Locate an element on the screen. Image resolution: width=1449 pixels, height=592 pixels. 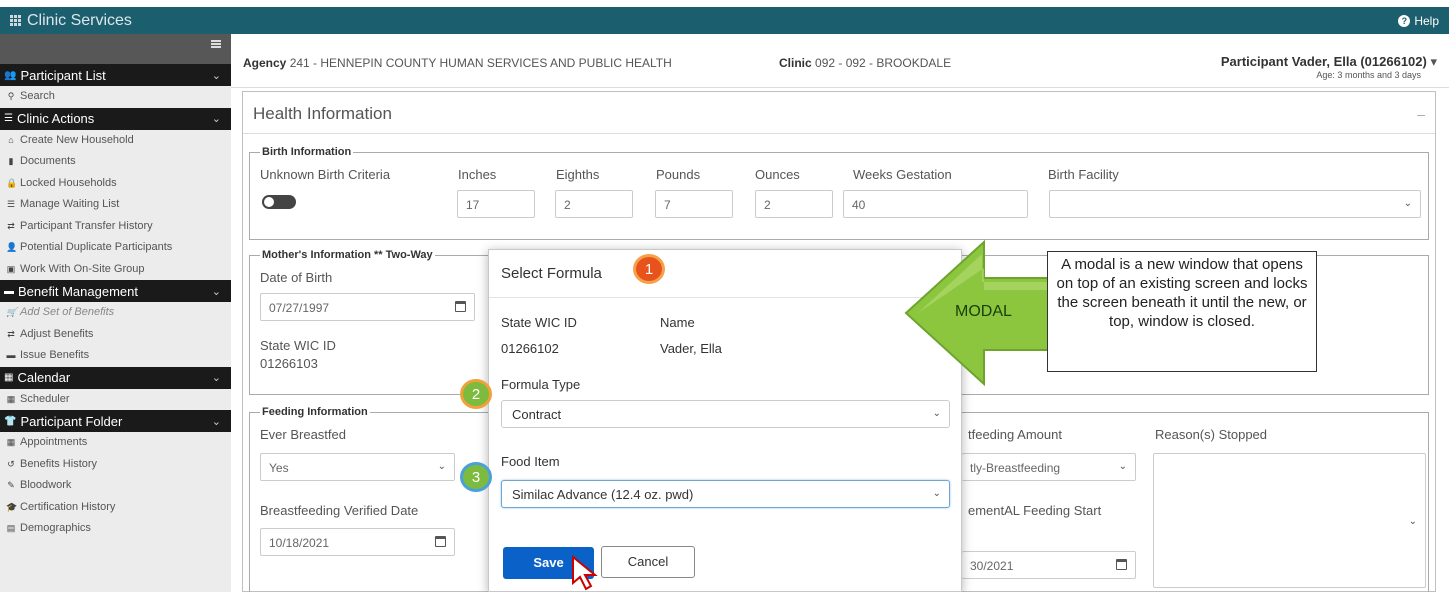
unknown-birth-toggle is located at coordinates (279, 202).